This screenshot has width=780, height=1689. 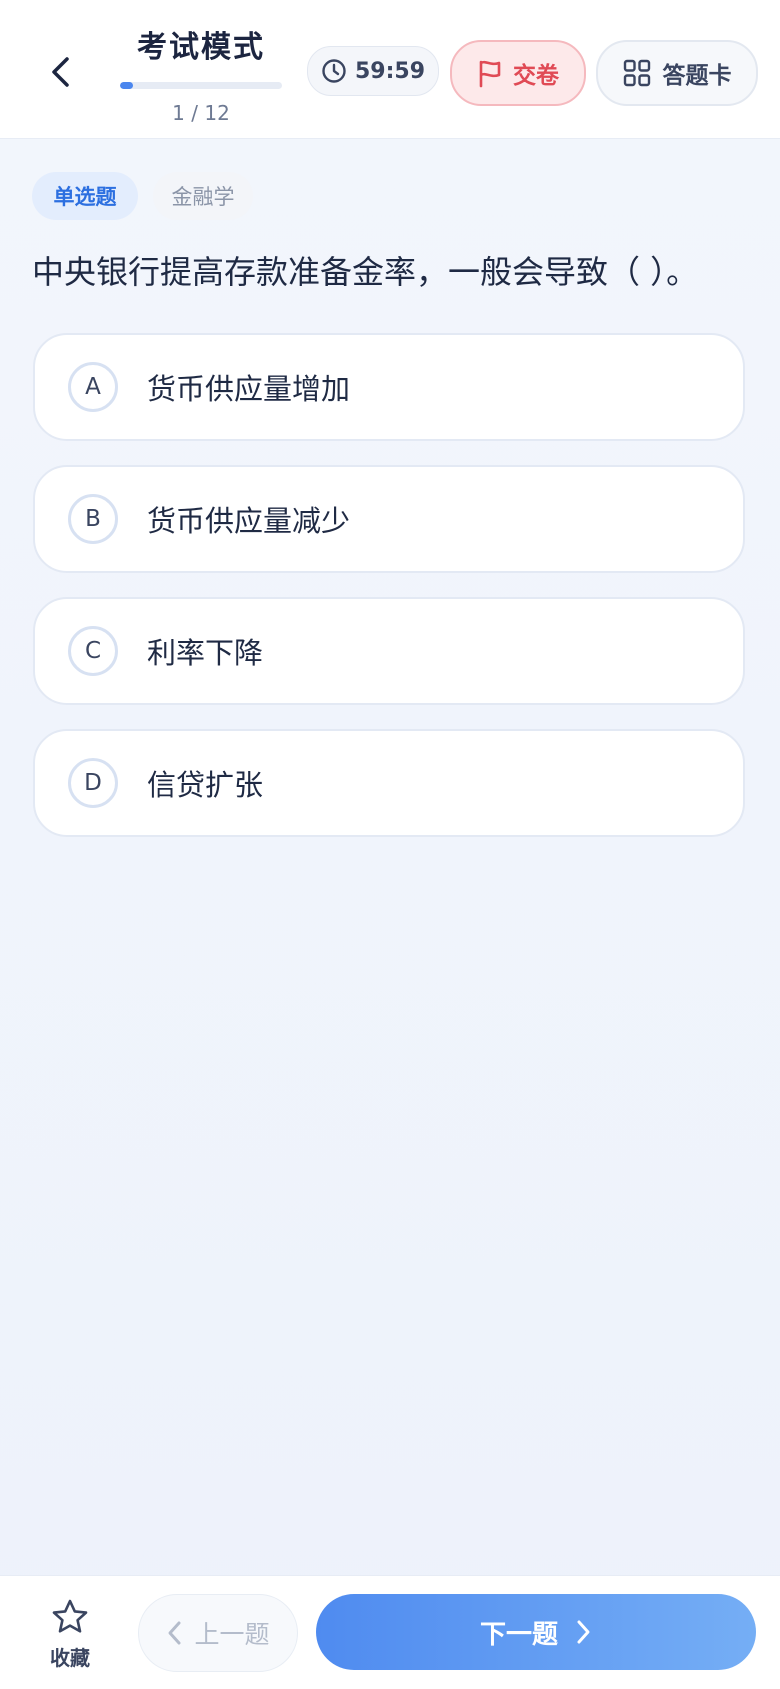 I want to click on next-question-label: 下一题, so click(x=518, y=1634).